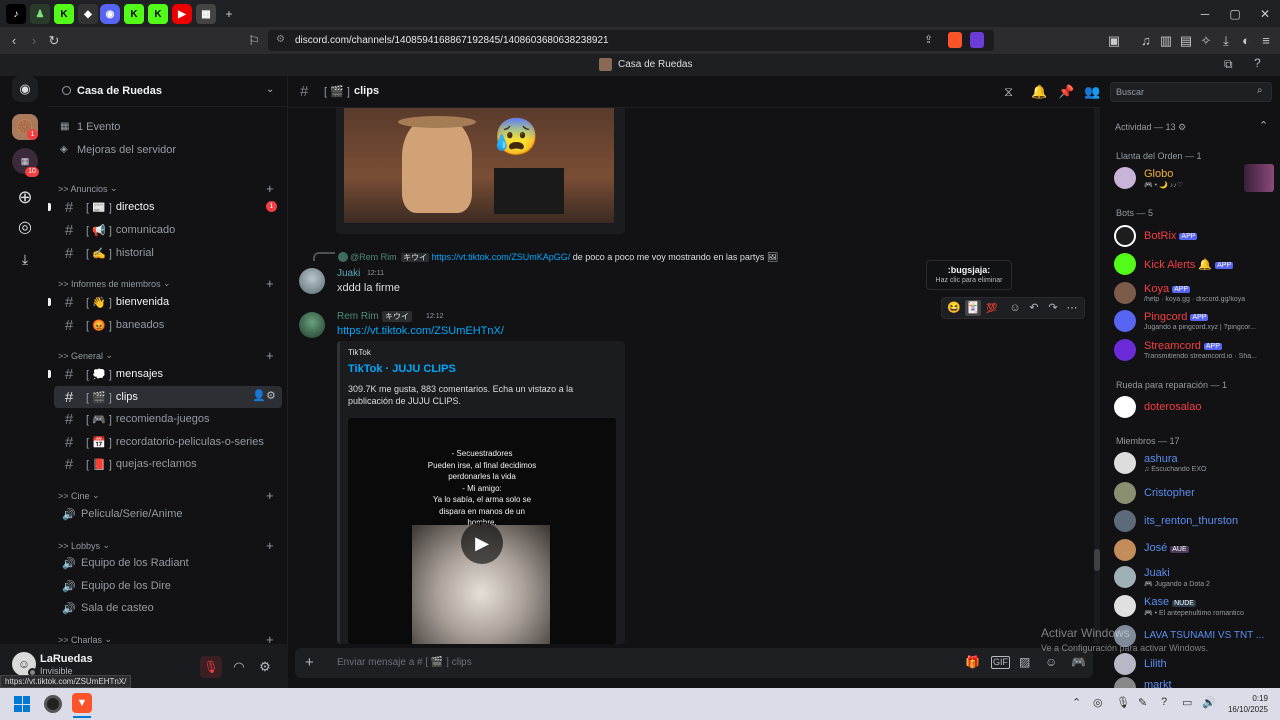  What do you see at coordinates (954, 308) in the screenshot?
I see `reaction-emoji-1: 😆` at bounding box center [954, 308].